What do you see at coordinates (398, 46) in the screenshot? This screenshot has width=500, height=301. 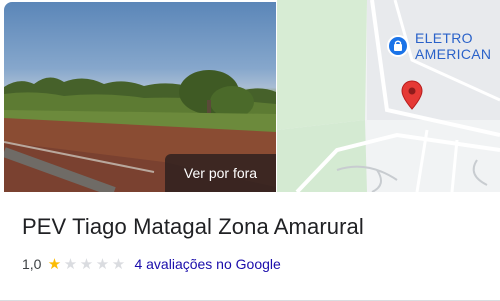 I see `shopping-bag-icon` at bounding box center [398, 46].